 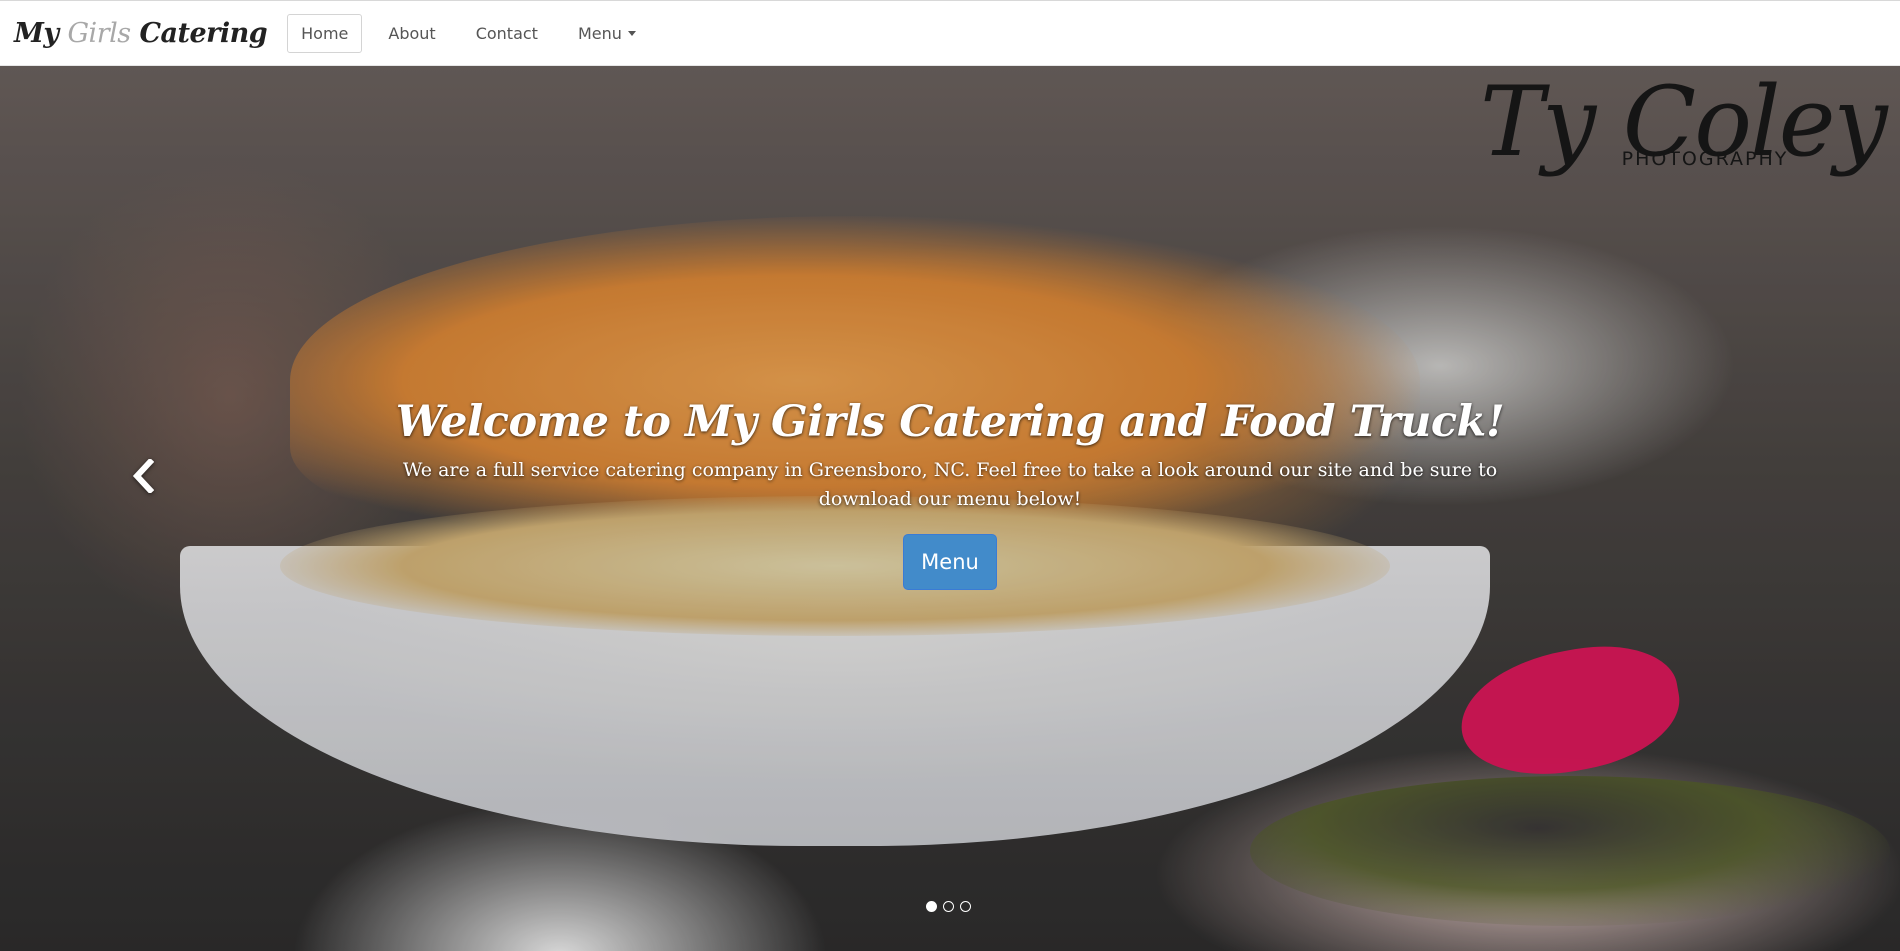 What do you see at coordinates (599, 33) in the screenshot?
I see `nav-menu-label: Menu` at bounding box center [599, 33].